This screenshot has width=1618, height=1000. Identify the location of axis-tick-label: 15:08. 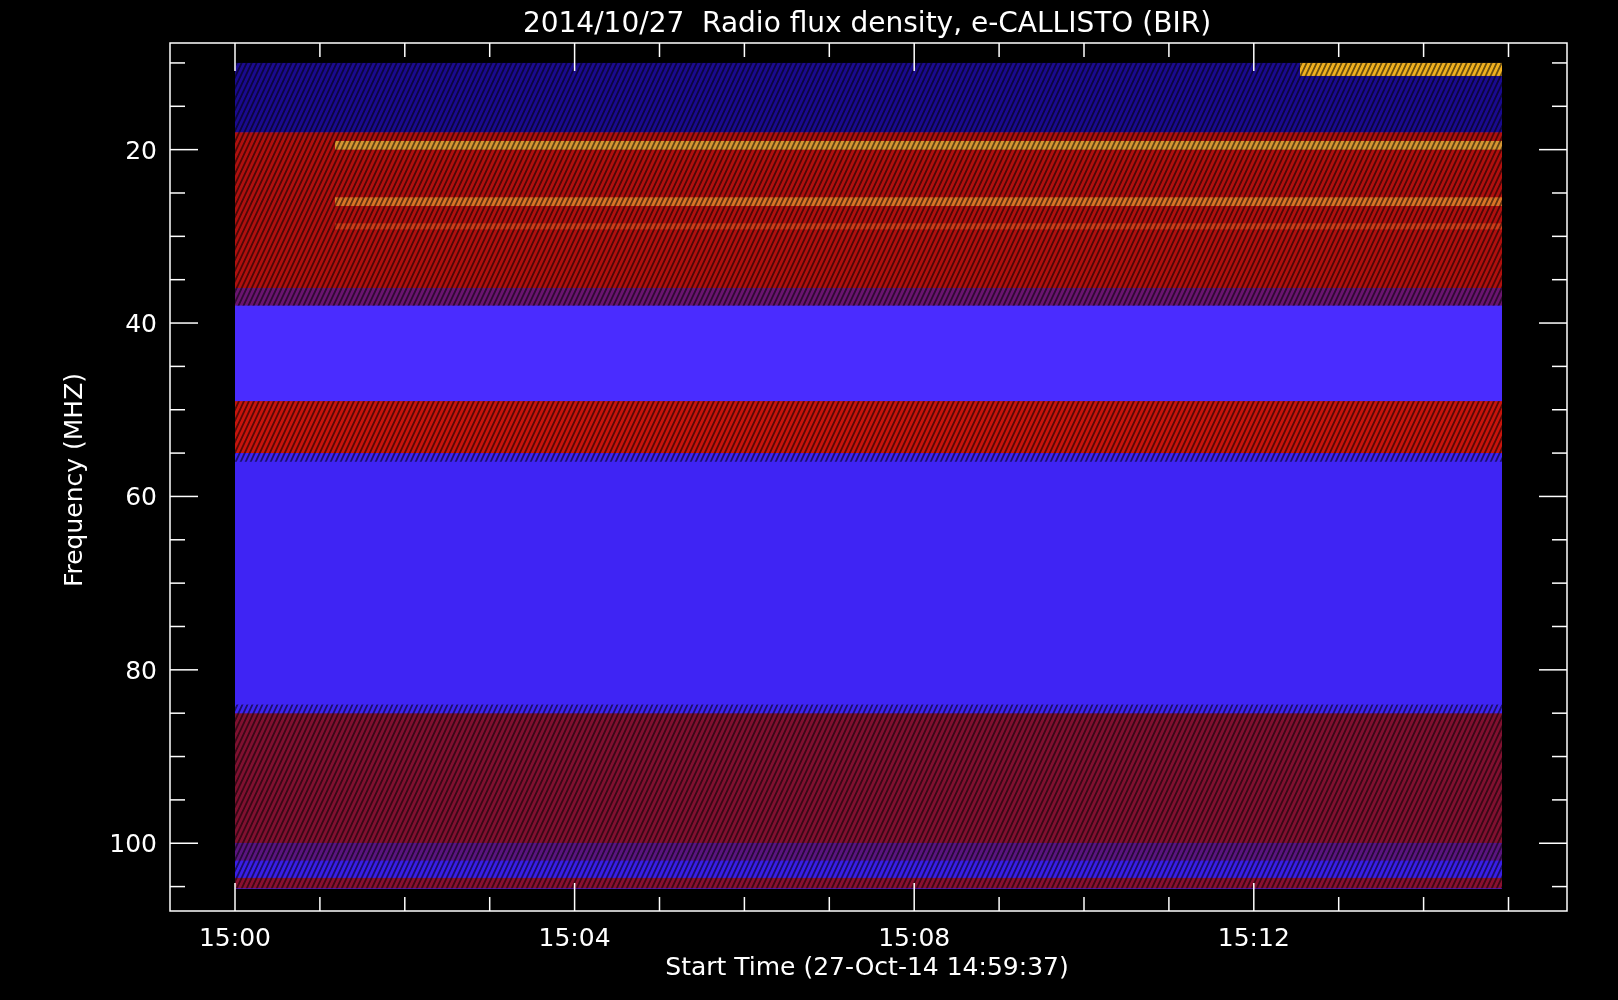
(914, 937).